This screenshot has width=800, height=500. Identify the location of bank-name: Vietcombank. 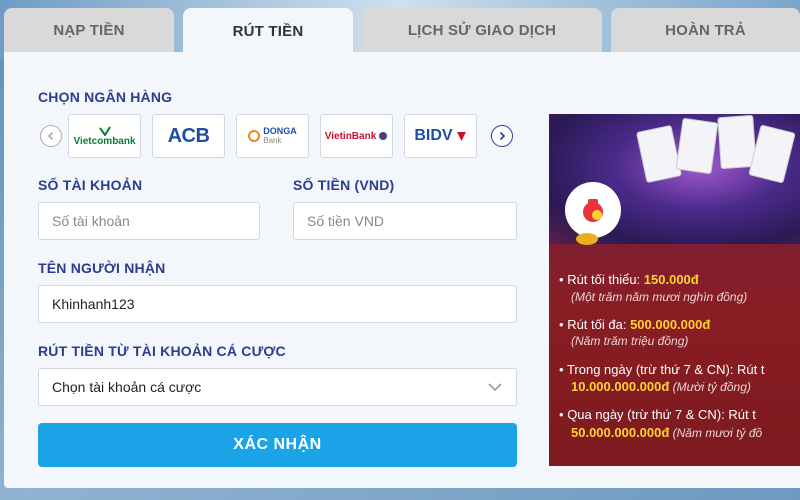
(104, 141).